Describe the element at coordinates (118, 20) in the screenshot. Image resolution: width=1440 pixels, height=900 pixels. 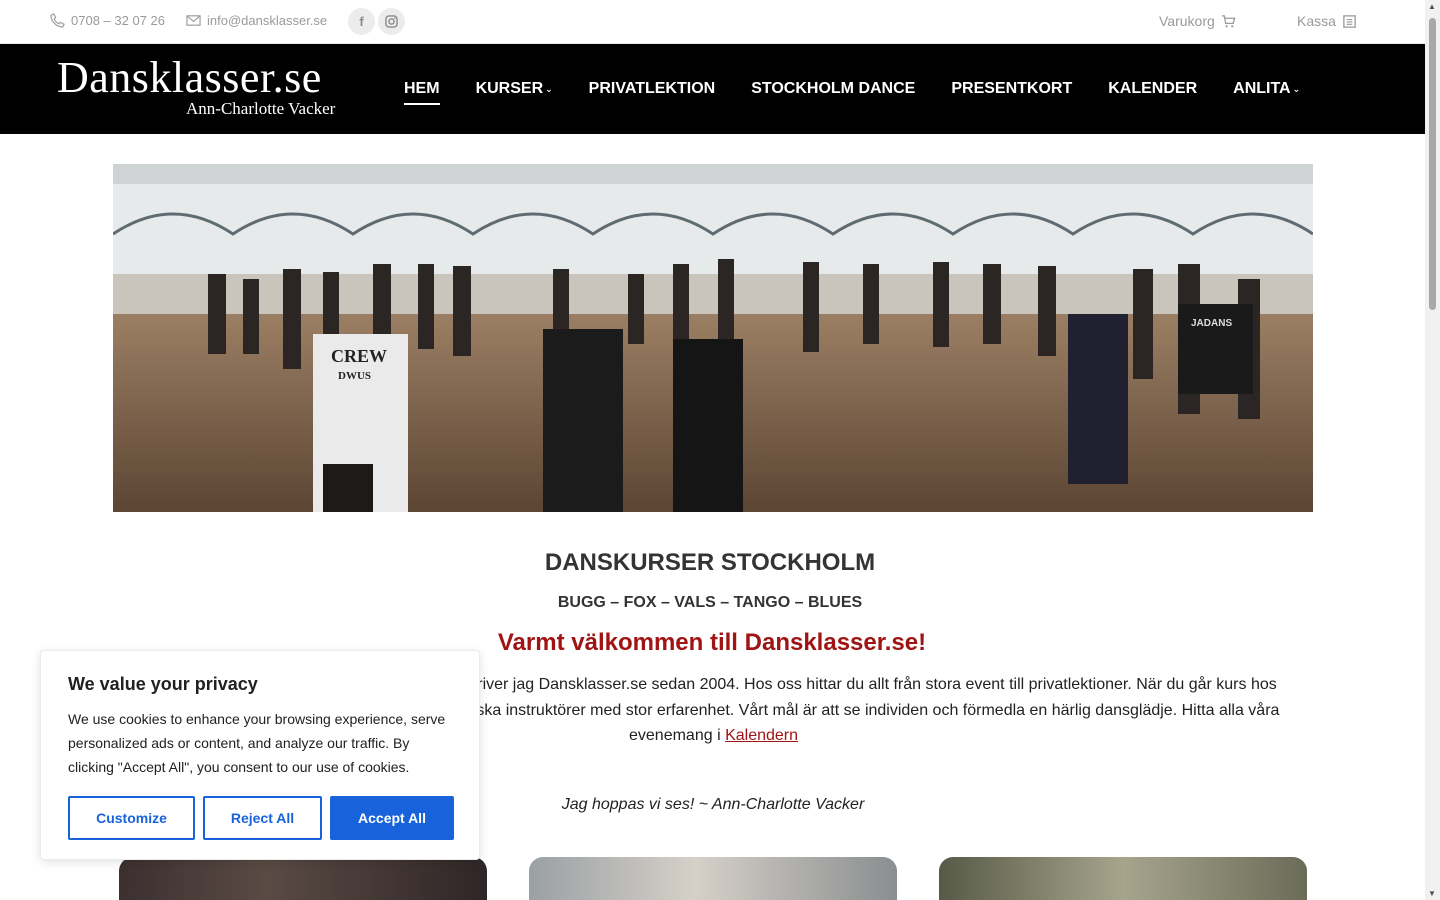
I see `phone-number: 0708 – 32 07 26` at that location.